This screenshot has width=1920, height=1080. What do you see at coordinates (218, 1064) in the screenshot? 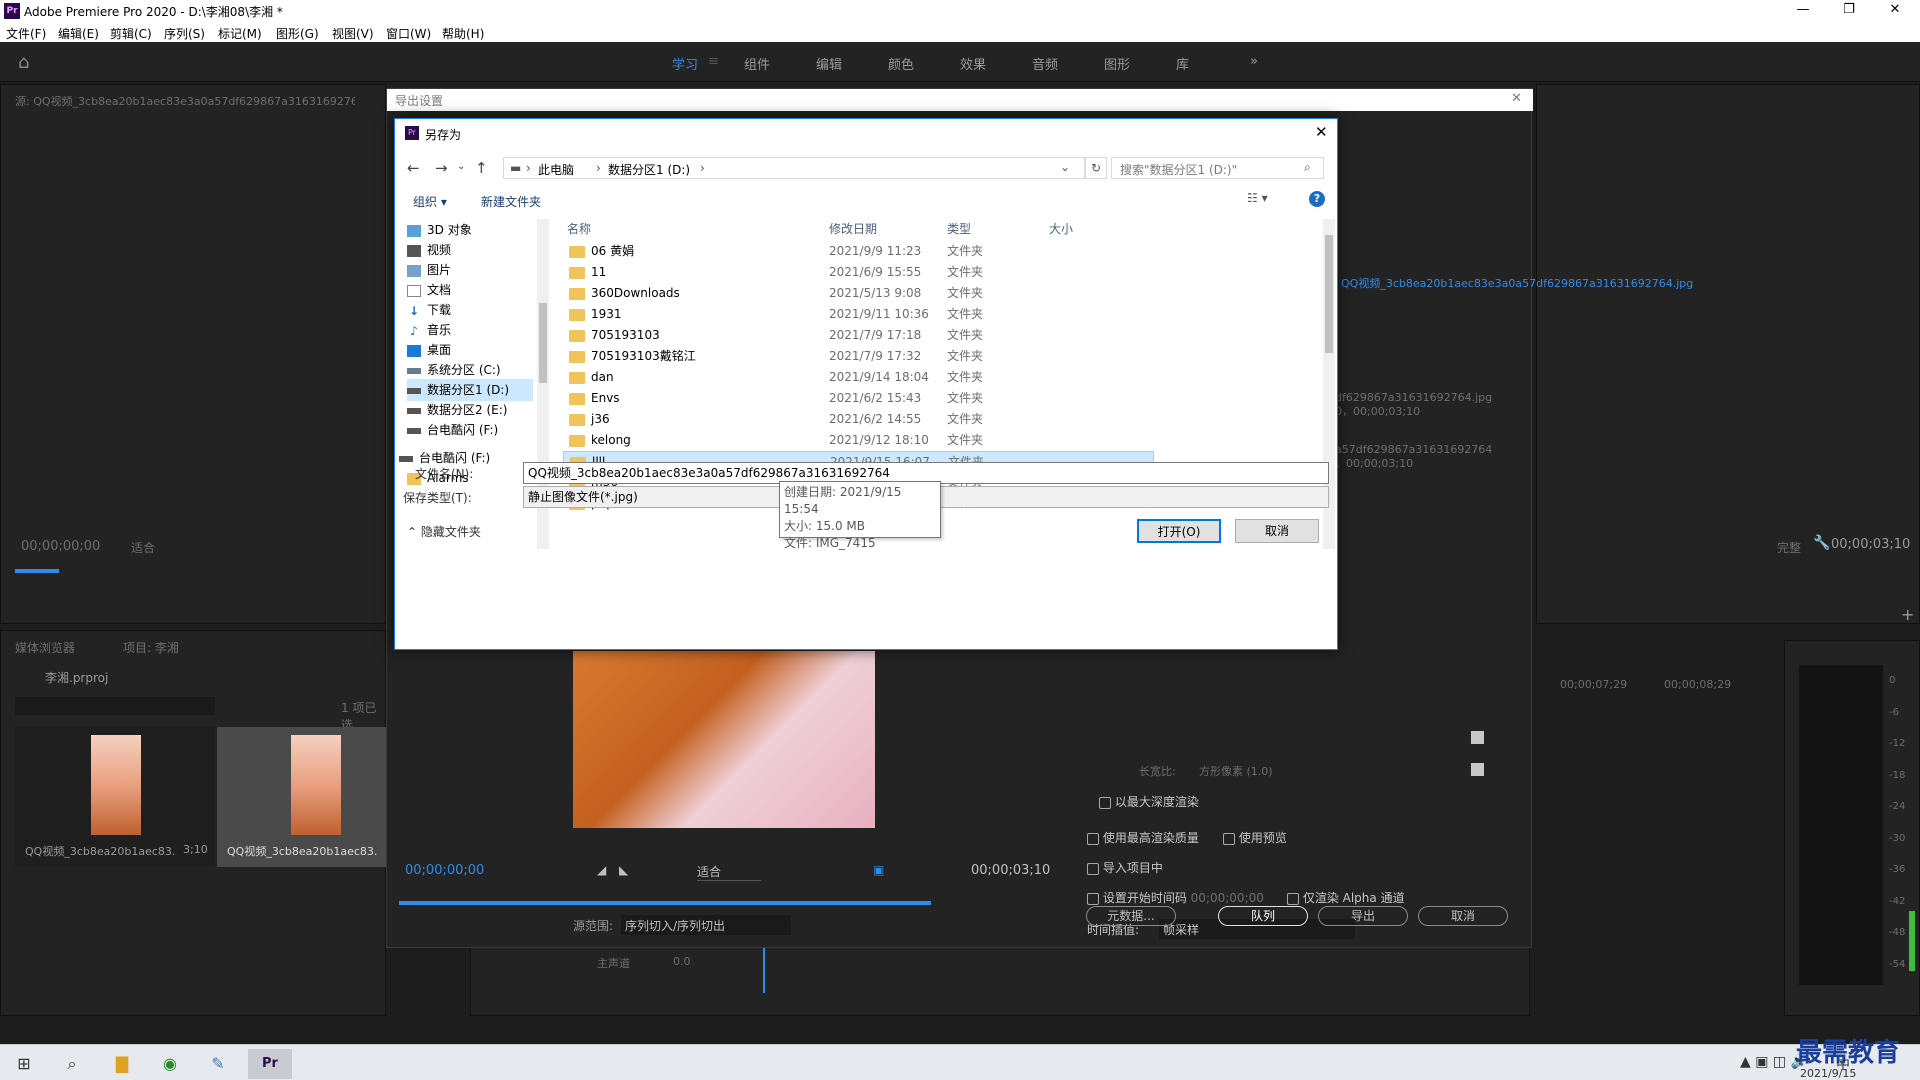
I see `app-icon: ✎` at bounding box center [218, 1064].